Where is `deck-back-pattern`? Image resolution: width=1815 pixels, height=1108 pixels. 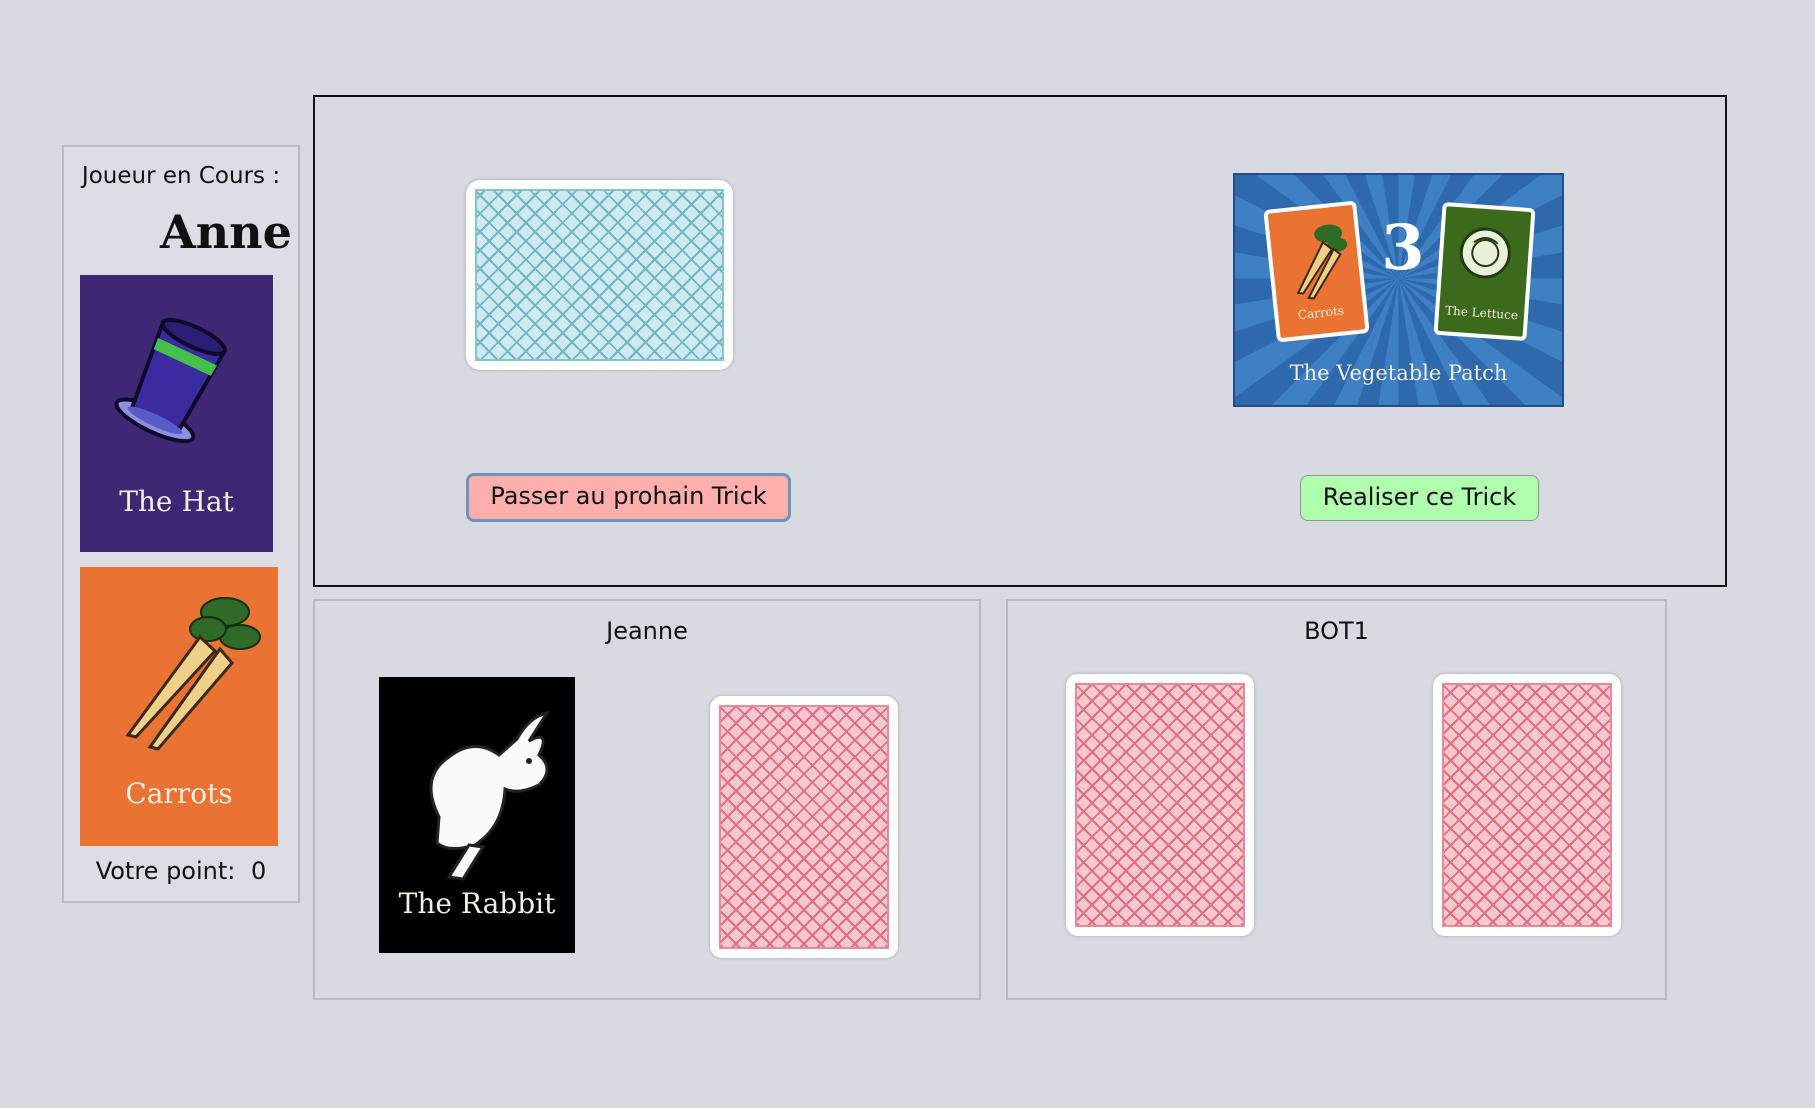
deck-back-pattern is located at coordinates (599, 275).